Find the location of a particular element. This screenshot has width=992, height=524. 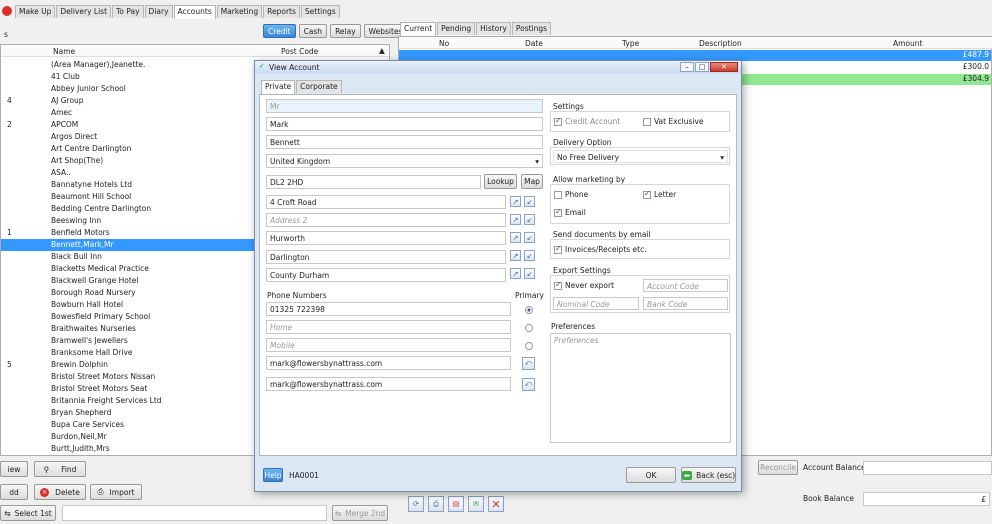

last-name-field: Bennett is located at coordinates (404, 142).